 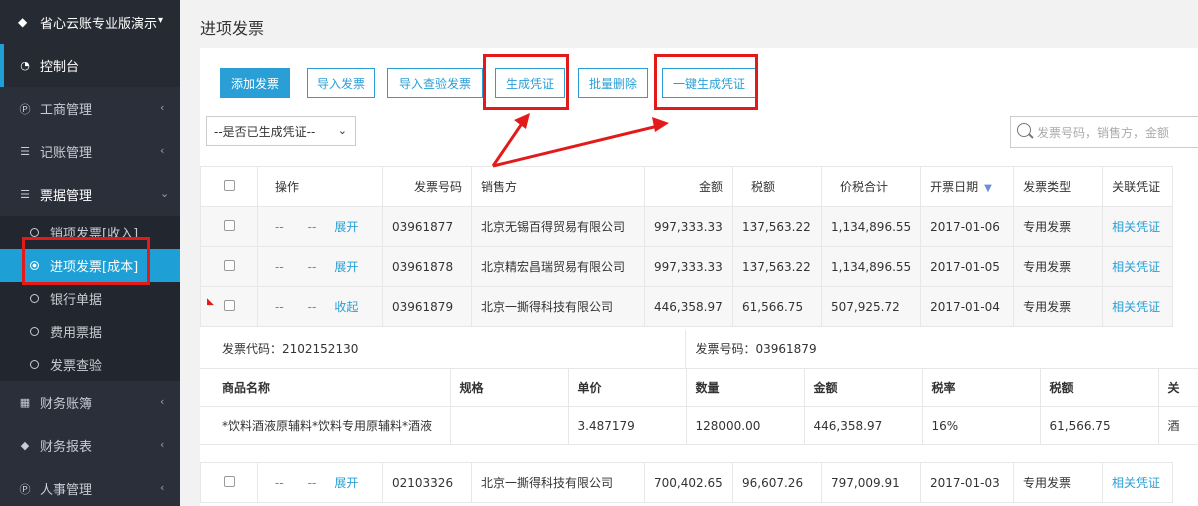 I want to click on sidebar-item-bank: 银行单据, so click(x=90, y=298).